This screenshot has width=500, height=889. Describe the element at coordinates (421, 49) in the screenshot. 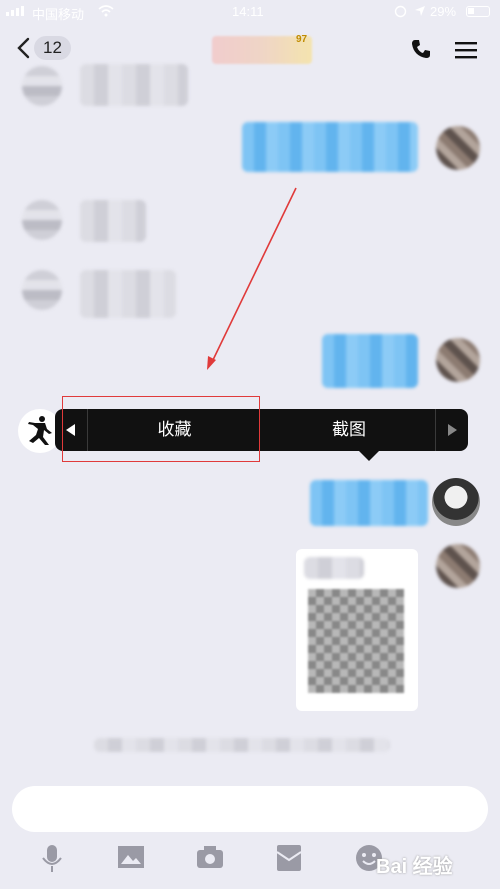

I see `phone-icon` at that location.